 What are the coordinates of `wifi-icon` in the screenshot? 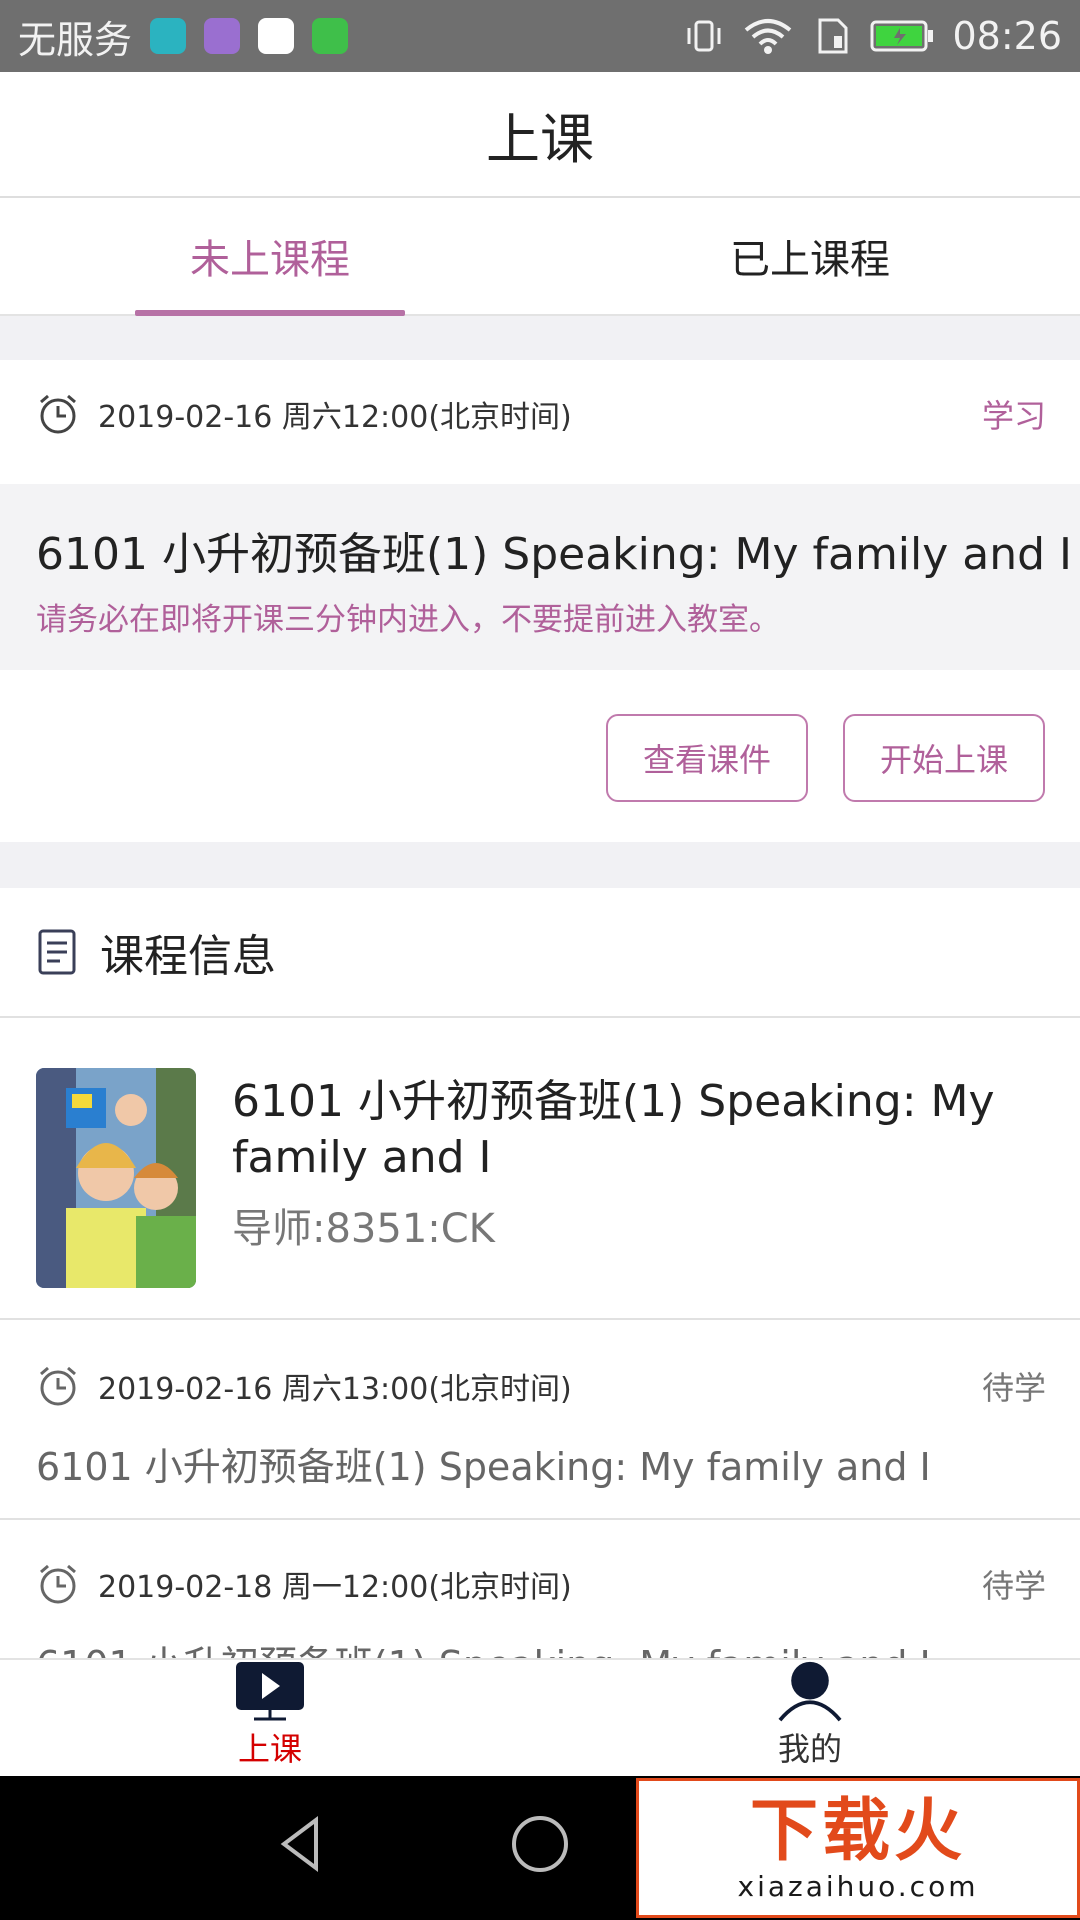 It's located at (768, 36).